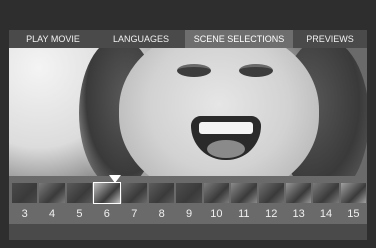 The height and width of the screenshot is (248, 376). What do you see at coordinates (141, 39) in the screenshot?
I see `menu-languages: LANGUAGES` at bounding box center [141, 39].